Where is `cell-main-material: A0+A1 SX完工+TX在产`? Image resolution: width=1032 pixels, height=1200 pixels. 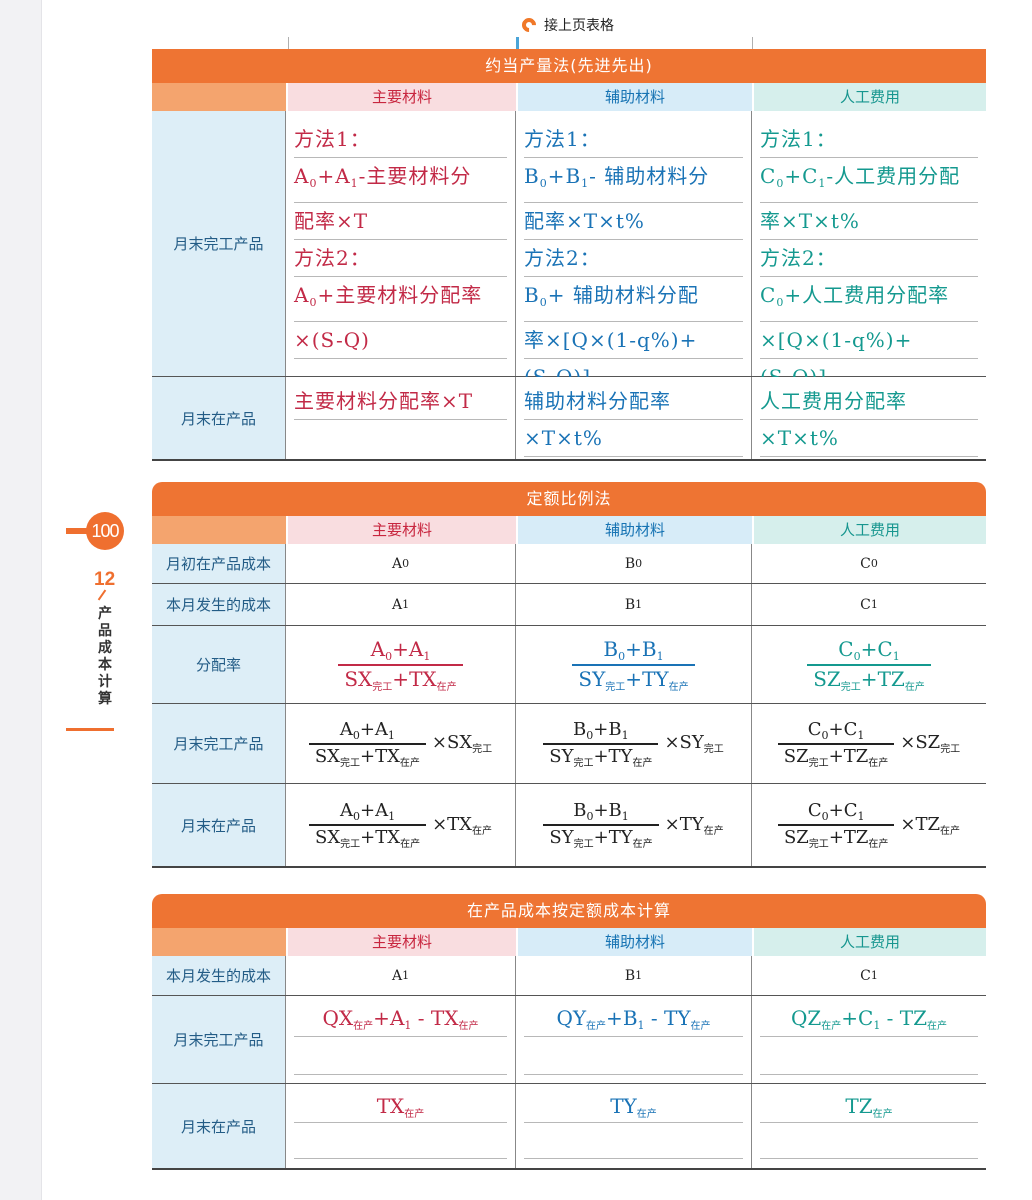 cell-main-material: A0+A1 SX完工+TX在产 is located at coordinates (401, 664).